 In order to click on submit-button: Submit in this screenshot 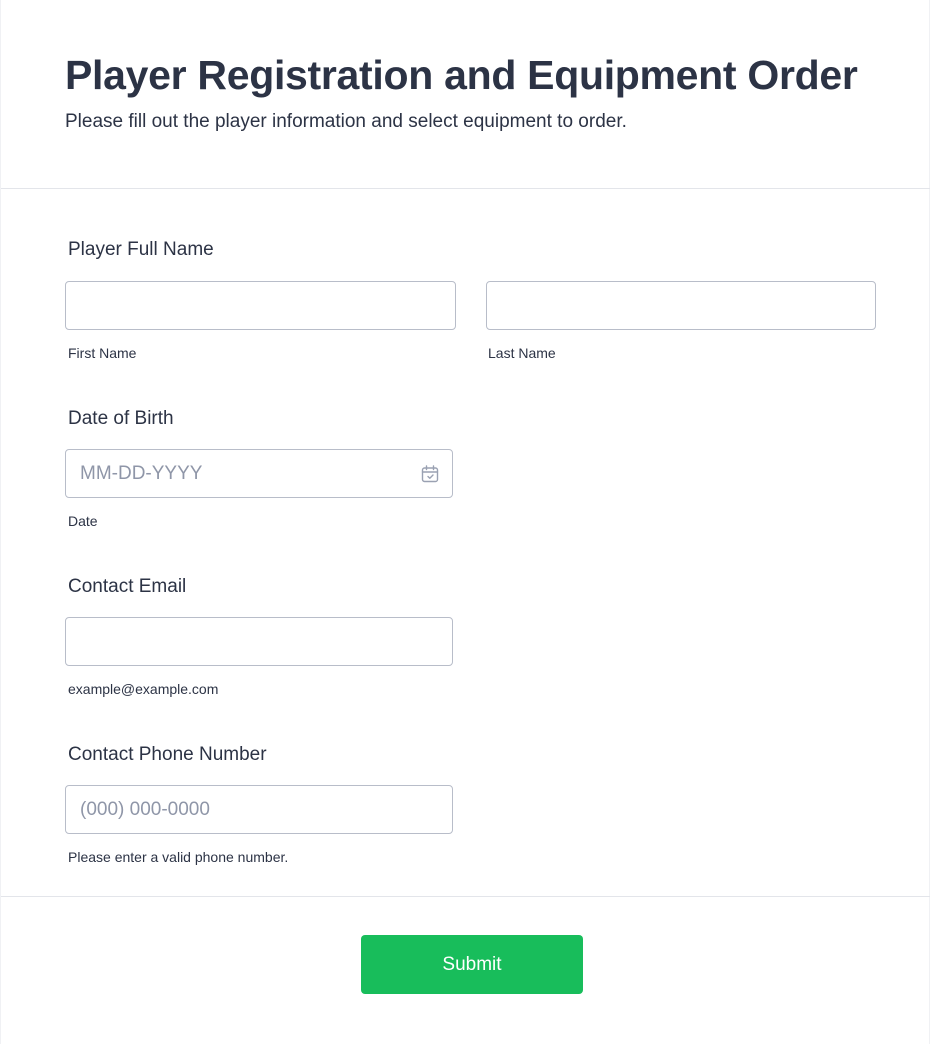, I will do `click(472, 964)`.